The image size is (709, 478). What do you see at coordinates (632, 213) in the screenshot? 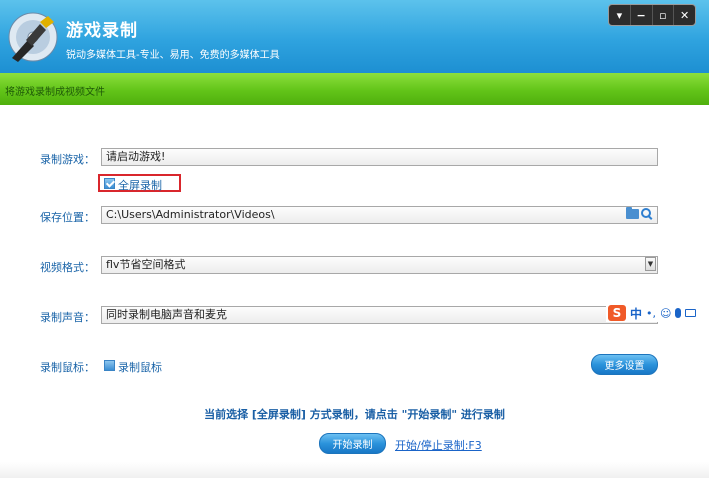
I see `folder-icon` at bounding box center [632, 213].